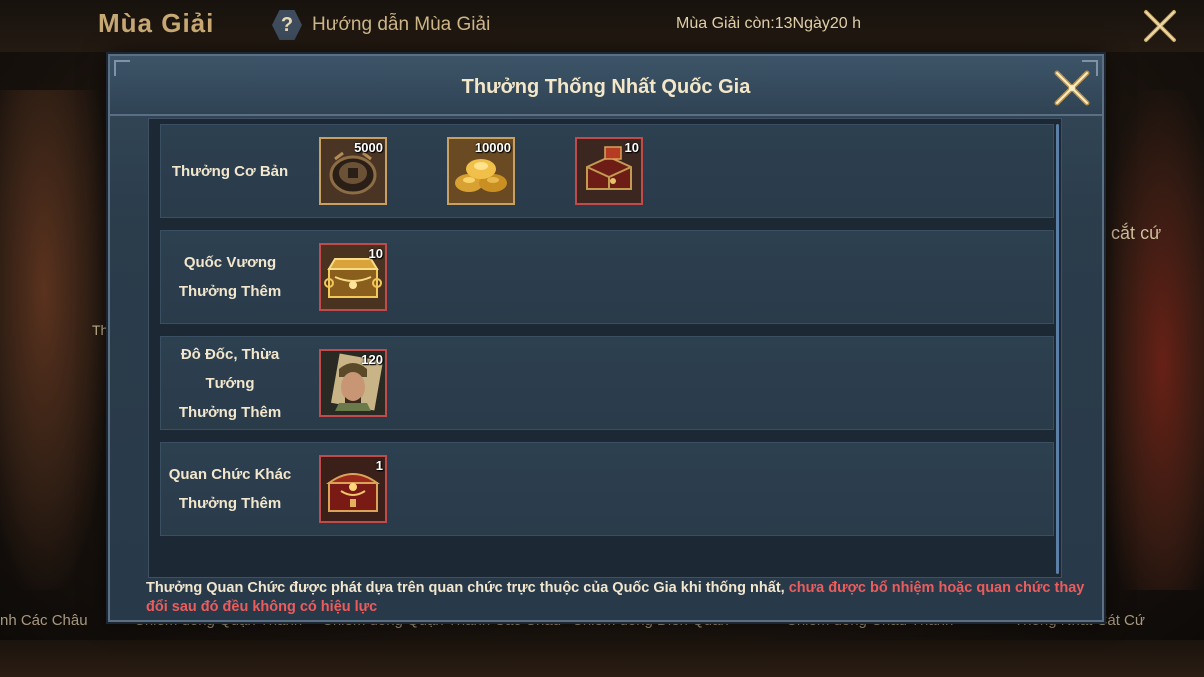 The height and width of the screenshot is (677, 1204). I want to click on tab-region-conquest: nh Các Châu, so click(44, 620).